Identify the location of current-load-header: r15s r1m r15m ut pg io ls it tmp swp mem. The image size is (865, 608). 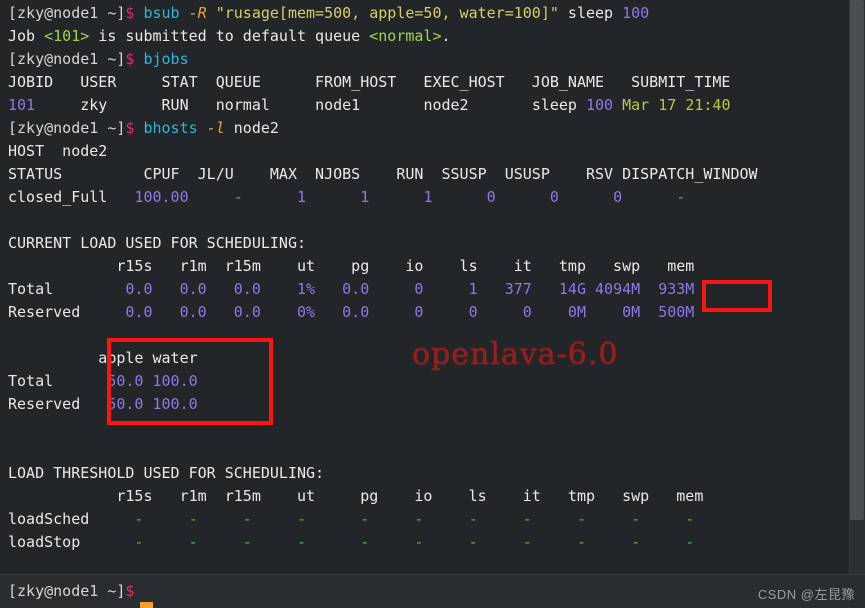
(351, 266).